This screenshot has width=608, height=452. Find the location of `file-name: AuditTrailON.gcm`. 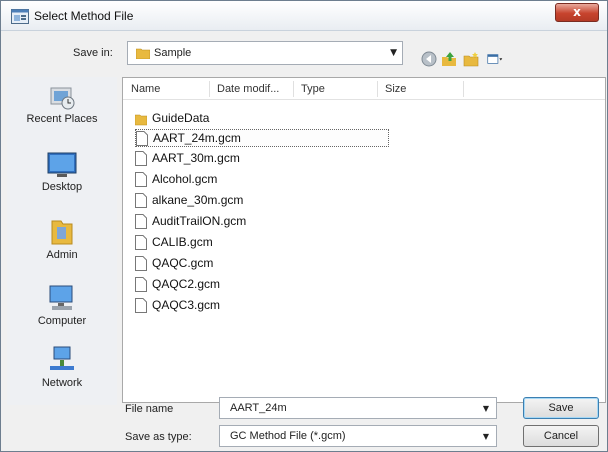

file-name: AuditTrailON.gcm is located at coordinates (199, 221).